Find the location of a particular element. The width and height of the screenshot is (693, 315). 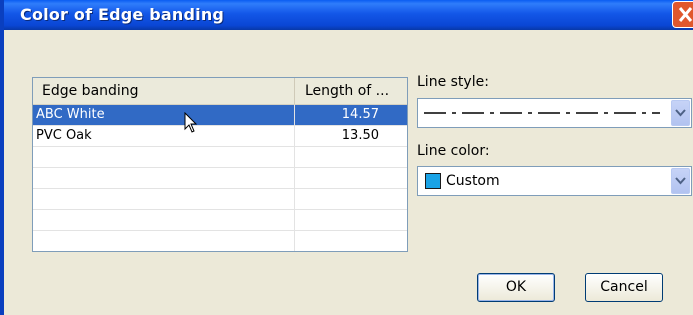

close-icon is located at coordinates (685, 14).